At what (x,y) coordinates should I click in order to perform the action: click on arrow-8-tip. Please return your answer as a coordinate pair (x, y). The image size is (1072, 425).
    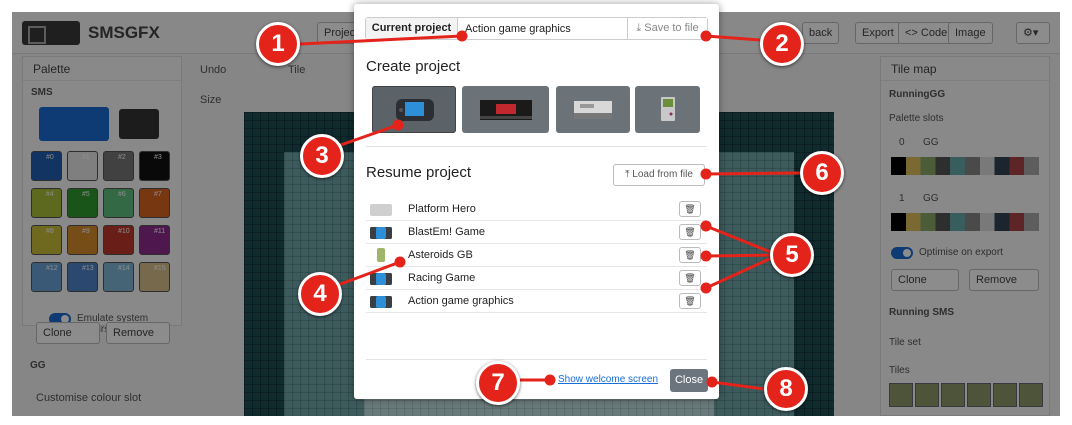
    Looking at the image, I should click on (712, 382).